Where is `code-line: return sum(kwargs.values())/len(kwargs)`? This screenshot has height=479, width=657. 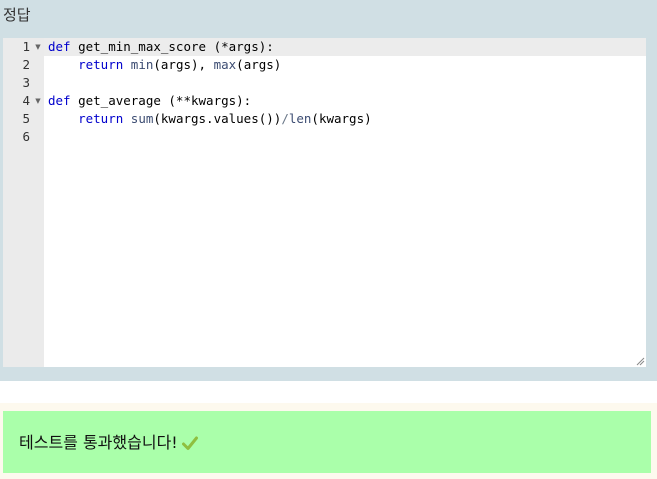
code-line: return sum(kwargs.values())/len(kwargs) is located at coordinates (347, 119).